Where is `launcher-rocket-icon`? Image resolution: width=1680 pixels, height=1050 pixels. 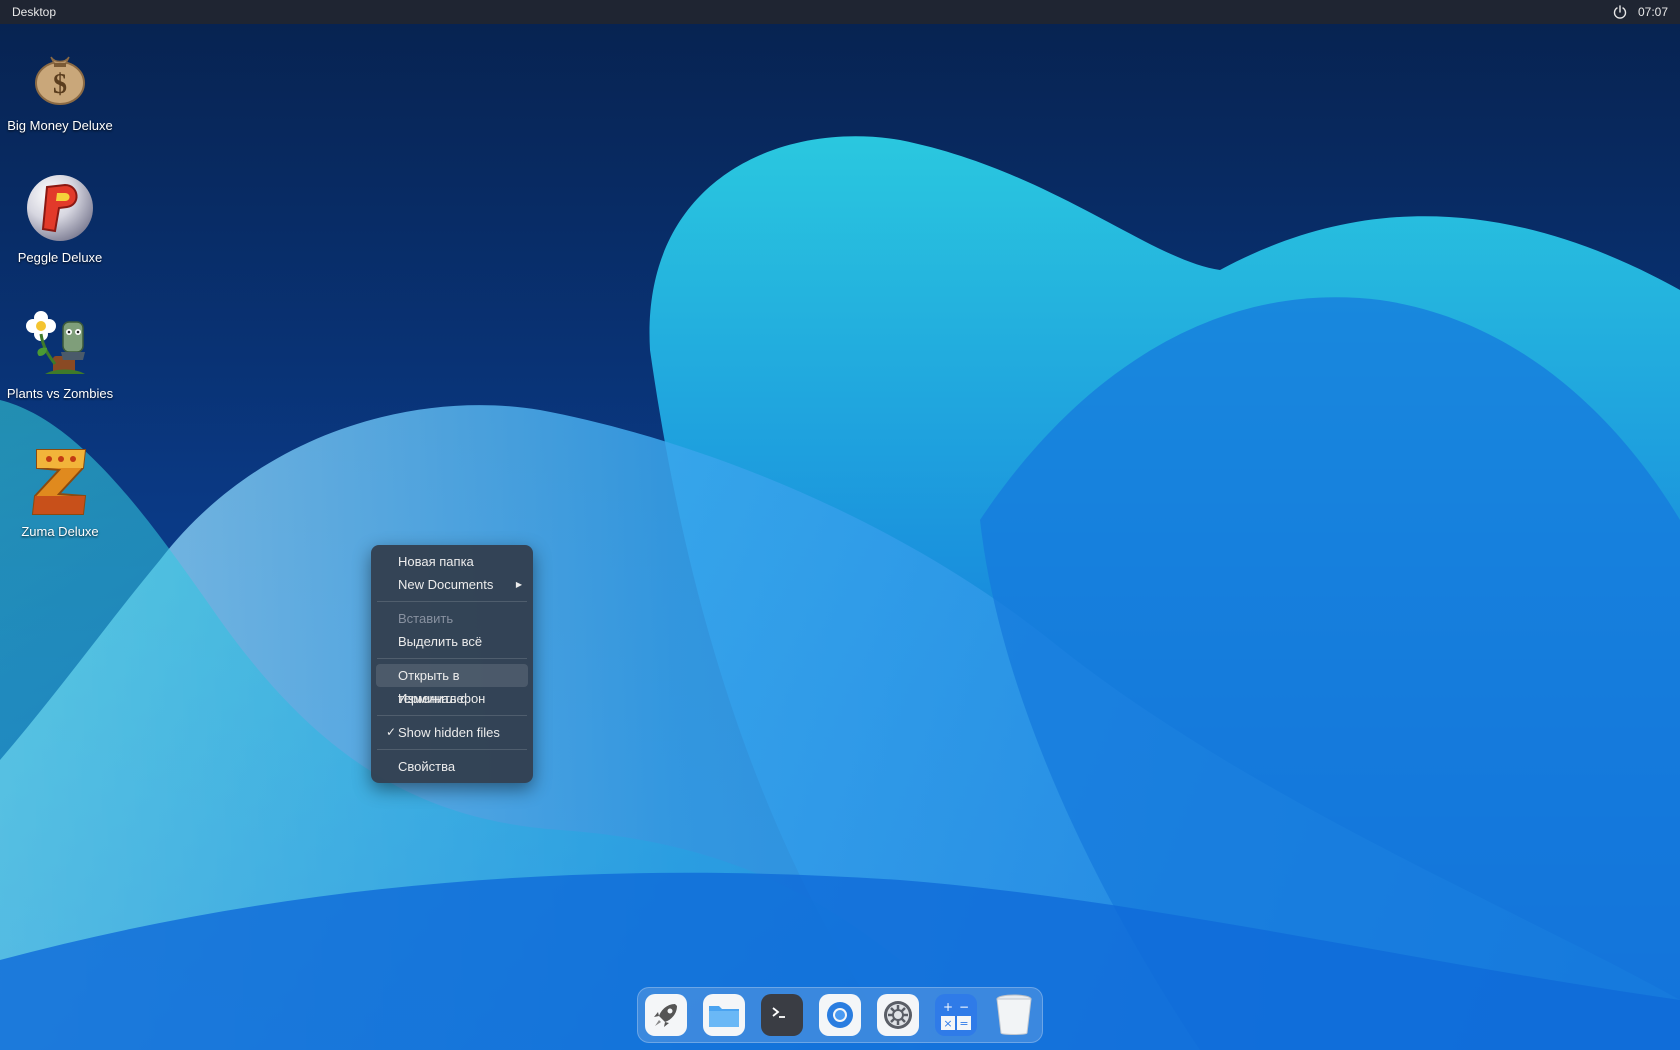 launcher-rocket-icon is located at coordinates (665, 1015).